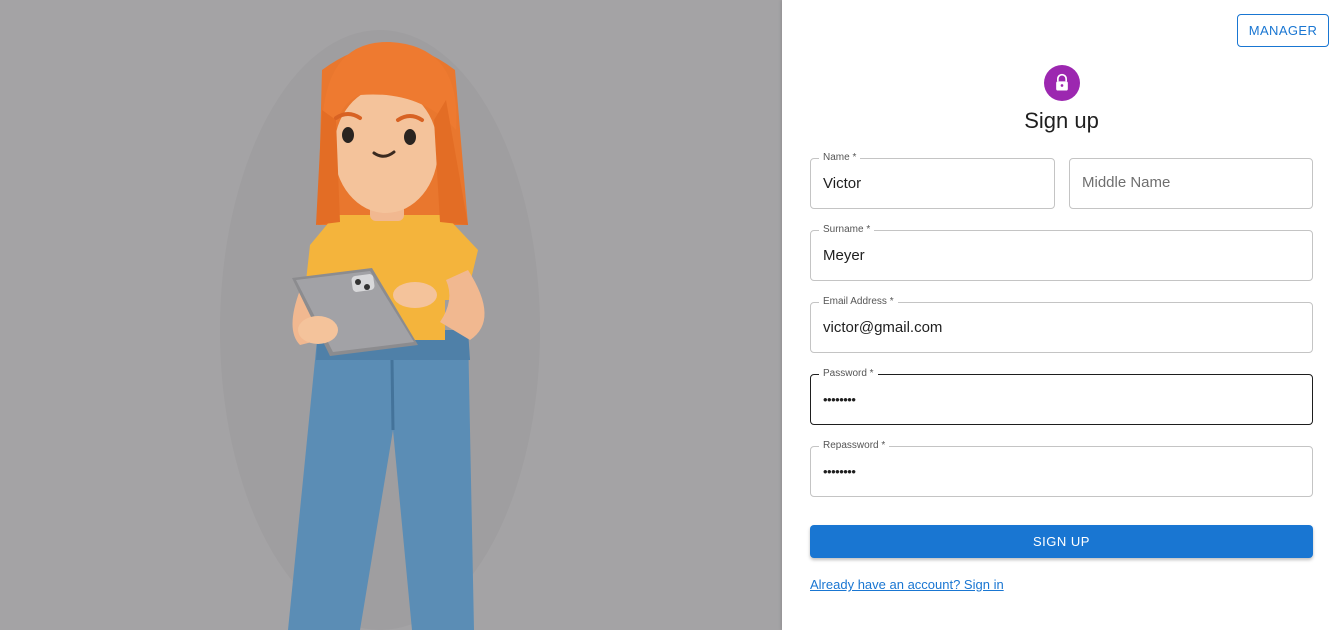  Describe the element at coordinates (1061, 120) in the screenshot. I see `page-title: Sign up` at that location.